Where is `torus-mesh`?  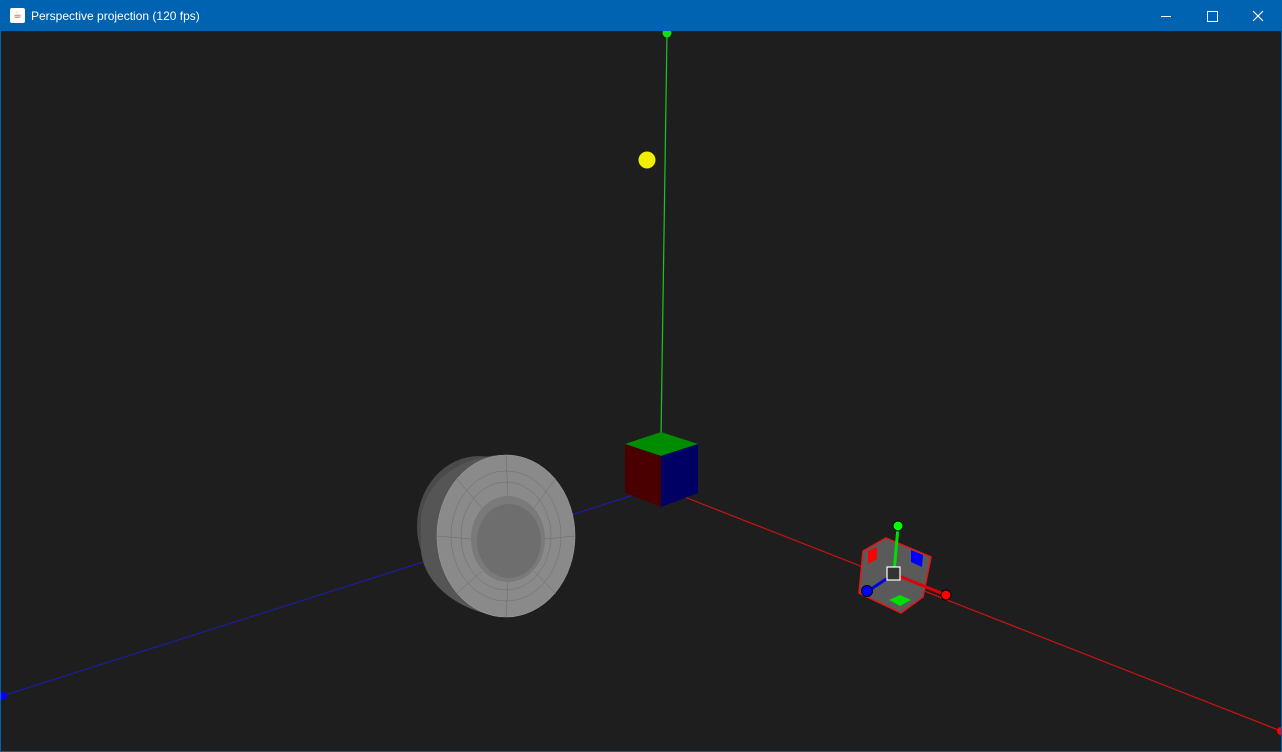
torus-mesh is located at coordinates (496, 536).